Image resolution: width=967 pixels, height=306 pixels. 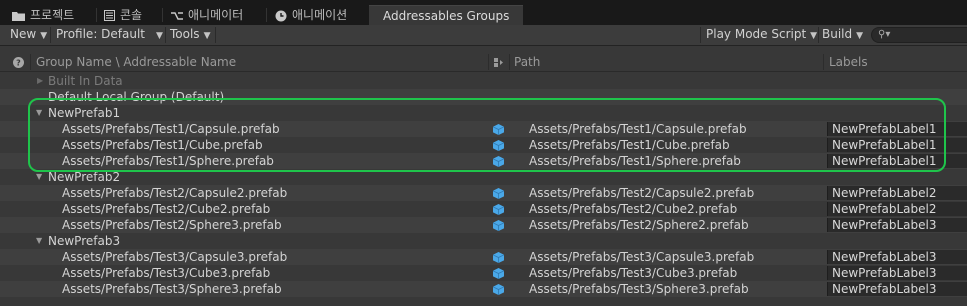 I want to click on entry-name: Assets/Prefabs/Test1/Cube.prefab, so click(x=162, y=145).